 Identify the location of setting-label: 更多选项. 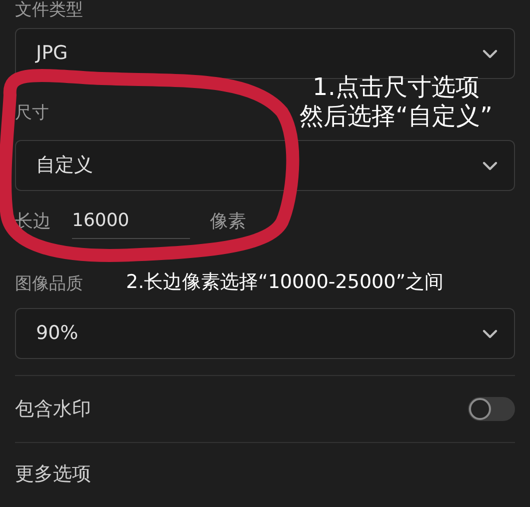
(53, 474).